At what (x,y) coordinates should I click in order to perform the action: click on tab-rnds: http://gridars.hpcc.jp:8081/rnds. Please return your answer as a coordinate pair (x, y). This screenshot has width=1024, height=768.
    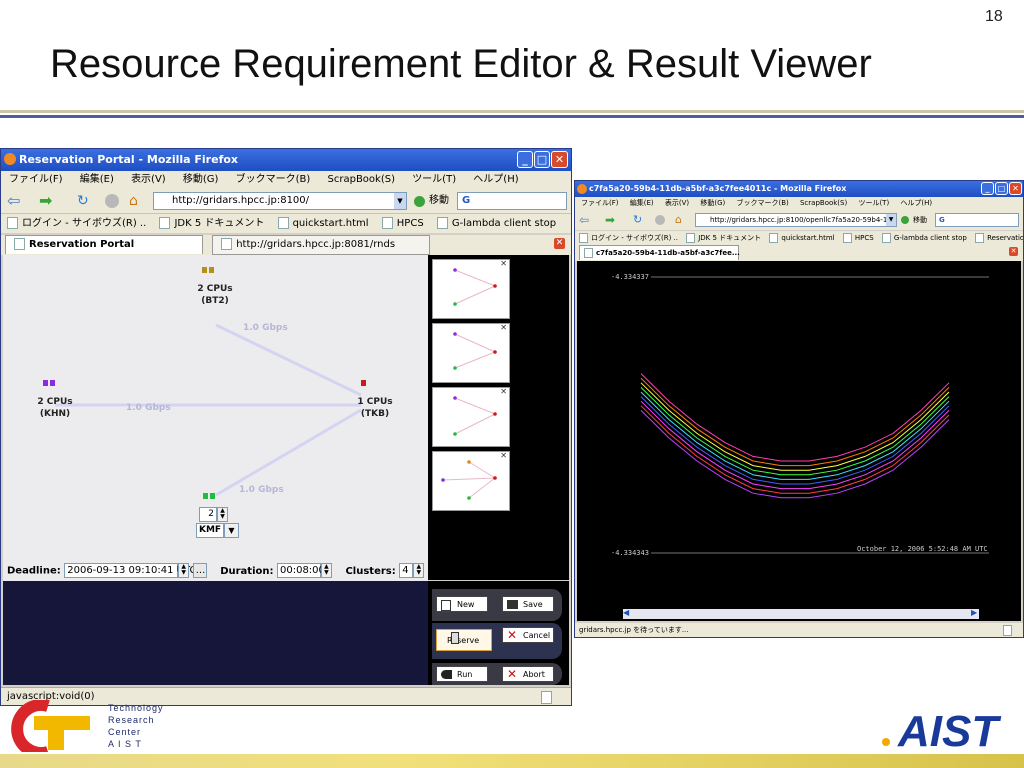
    Looking at the image, I should click on (321, 245).